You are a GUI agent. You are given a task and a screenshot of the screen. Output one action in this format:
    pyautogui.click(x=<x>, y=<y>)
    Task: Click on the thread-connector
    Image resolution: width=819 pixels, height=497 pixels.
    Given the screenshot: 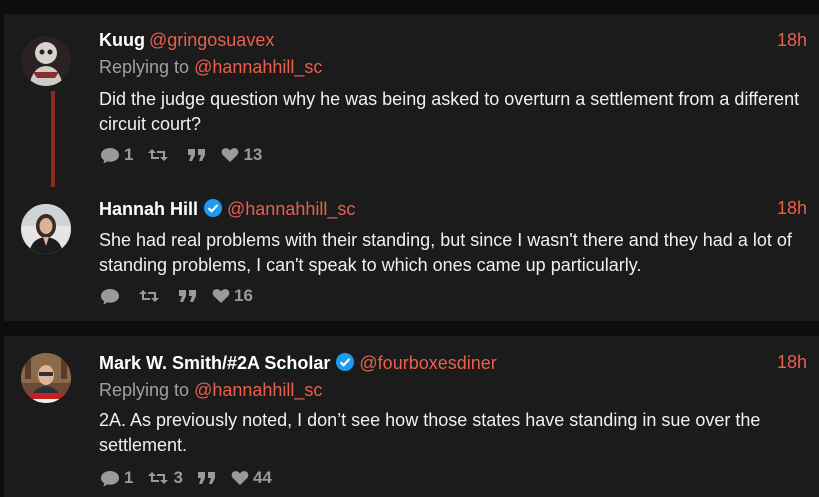 What is the action you would take?
    pyautogui.click(x=53, y=139)
    